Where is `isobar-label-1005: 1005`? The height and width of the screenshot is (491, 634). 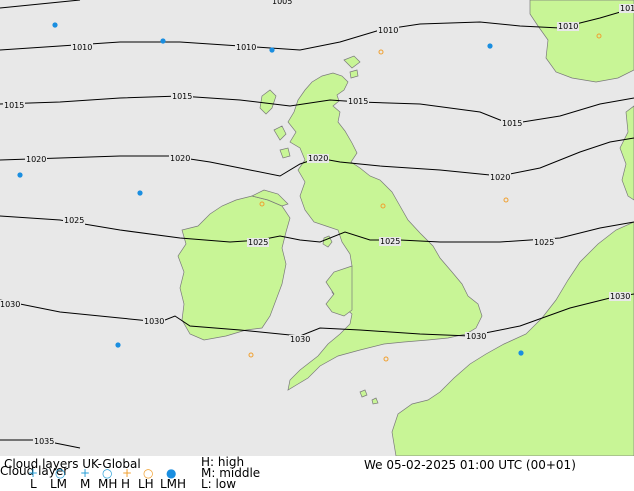
isobar-label-1005: 1005 is located at coordinates (282, 3).